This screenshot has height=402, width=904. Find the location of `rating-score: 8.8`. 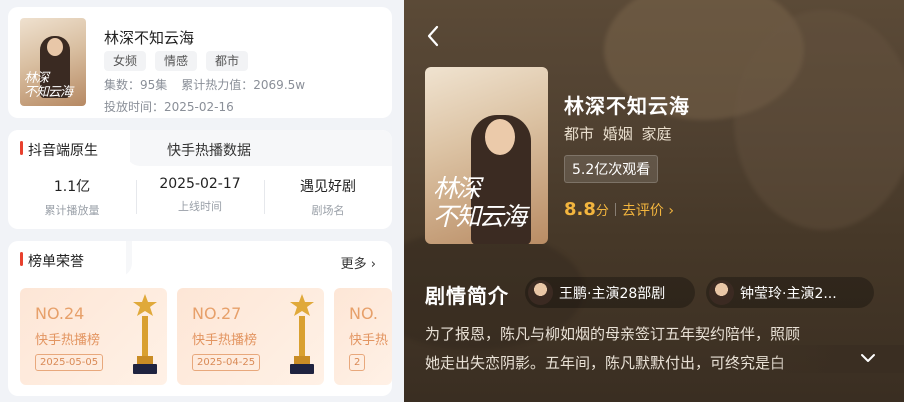

rating-score: 8.8 is located at coordinates (580, 209).